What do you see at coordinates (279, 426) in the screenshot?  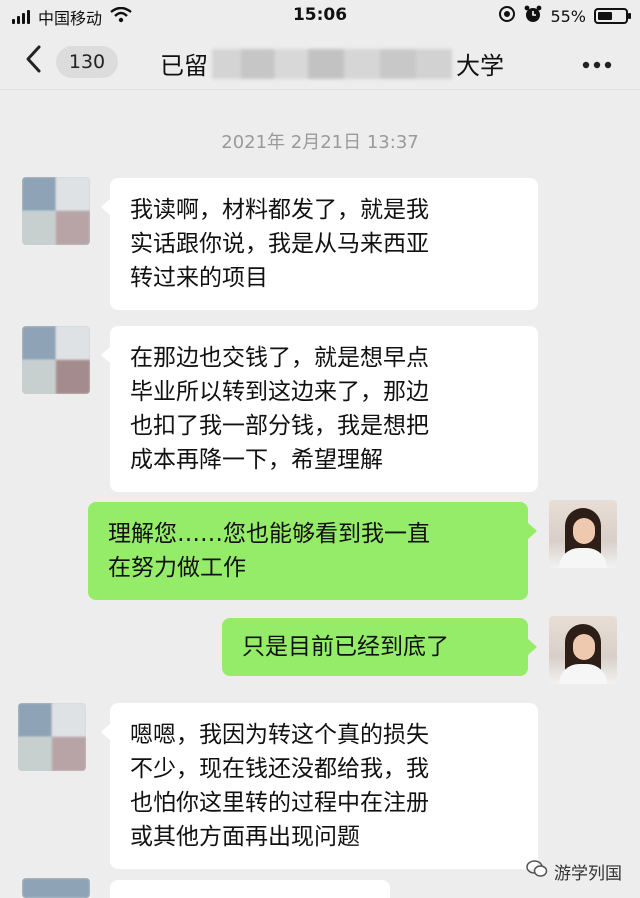 I see `message-line: 也扣了我一部分钱，我是想把` at bounding box center [279, 426].